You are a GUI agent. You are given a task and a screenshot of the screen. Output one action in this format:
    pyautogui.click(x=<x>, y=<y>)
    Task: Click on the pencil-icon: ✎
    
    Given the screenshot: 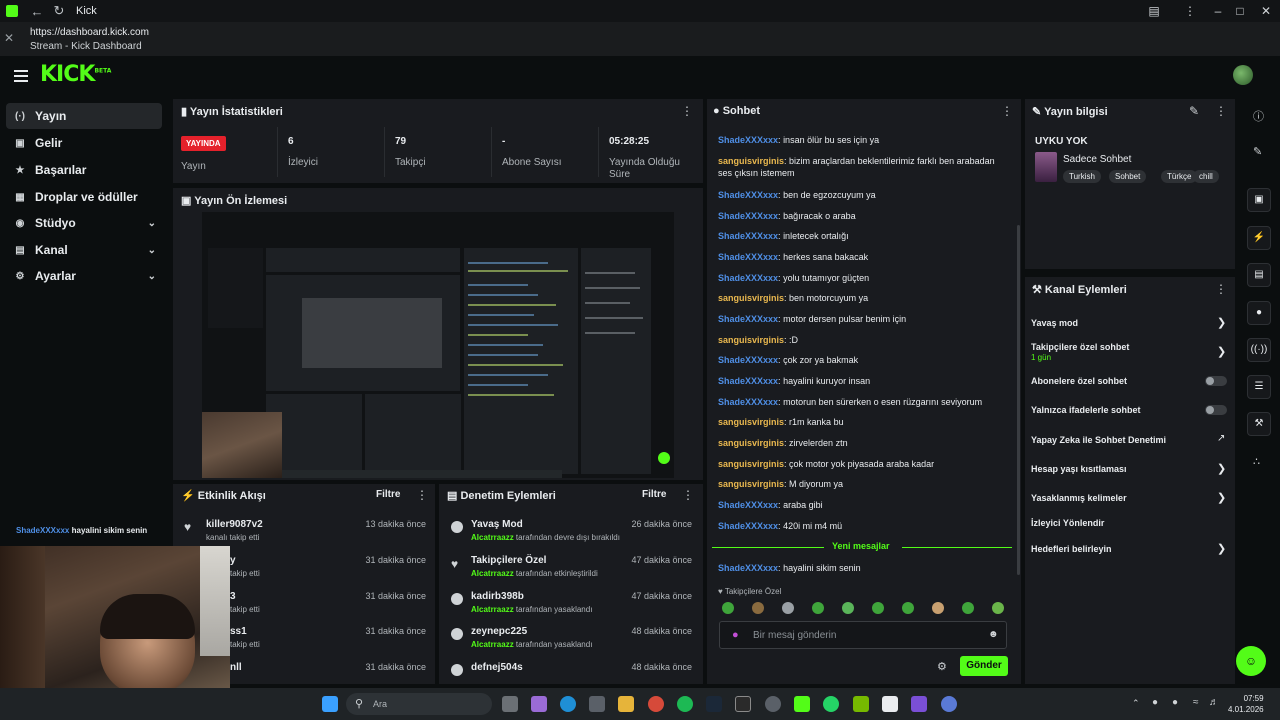 What is the action you would take?
    pyautogui.click(x=1257, y=151)
    